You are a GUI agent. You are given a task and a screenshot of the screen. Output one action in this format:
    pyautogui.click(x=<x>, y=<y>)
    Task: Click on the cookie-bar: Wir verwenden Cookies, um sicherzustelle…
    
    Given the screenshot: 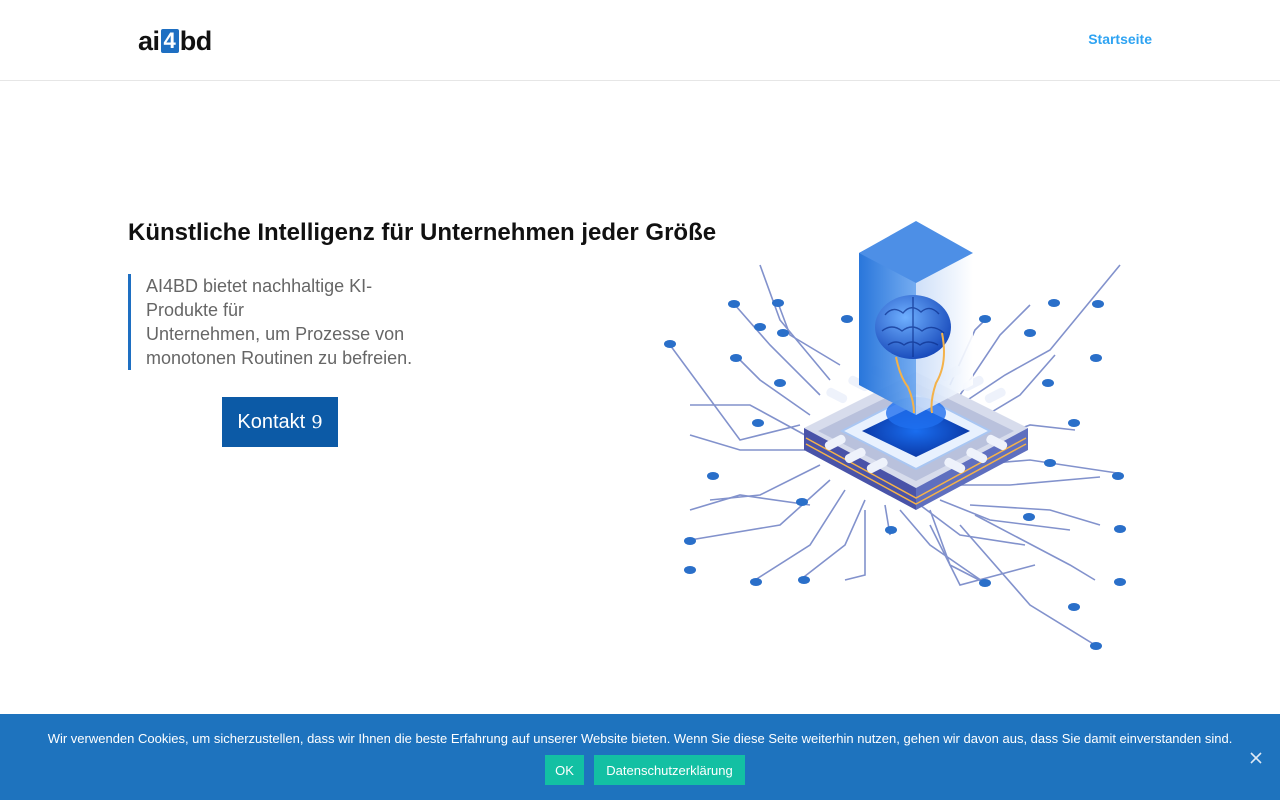 What is the action you would take?
    pyautogui.click(x=640, y=757)
    